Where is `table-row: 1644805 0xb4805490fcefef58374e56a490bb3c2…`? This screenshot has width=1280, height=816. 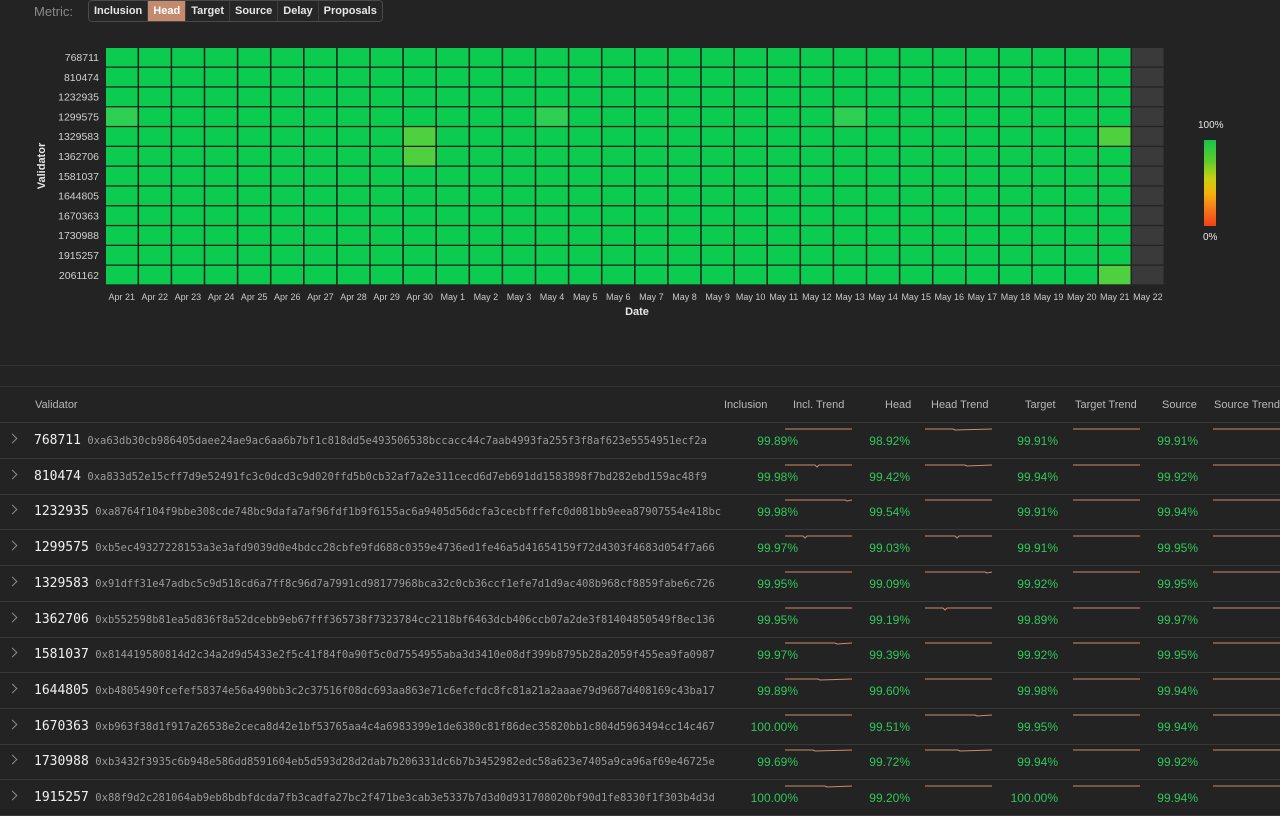
table-row: 1644805 0xb4805490fcefef58374e56a490bb3c2… is located at coordinates (640, 691).